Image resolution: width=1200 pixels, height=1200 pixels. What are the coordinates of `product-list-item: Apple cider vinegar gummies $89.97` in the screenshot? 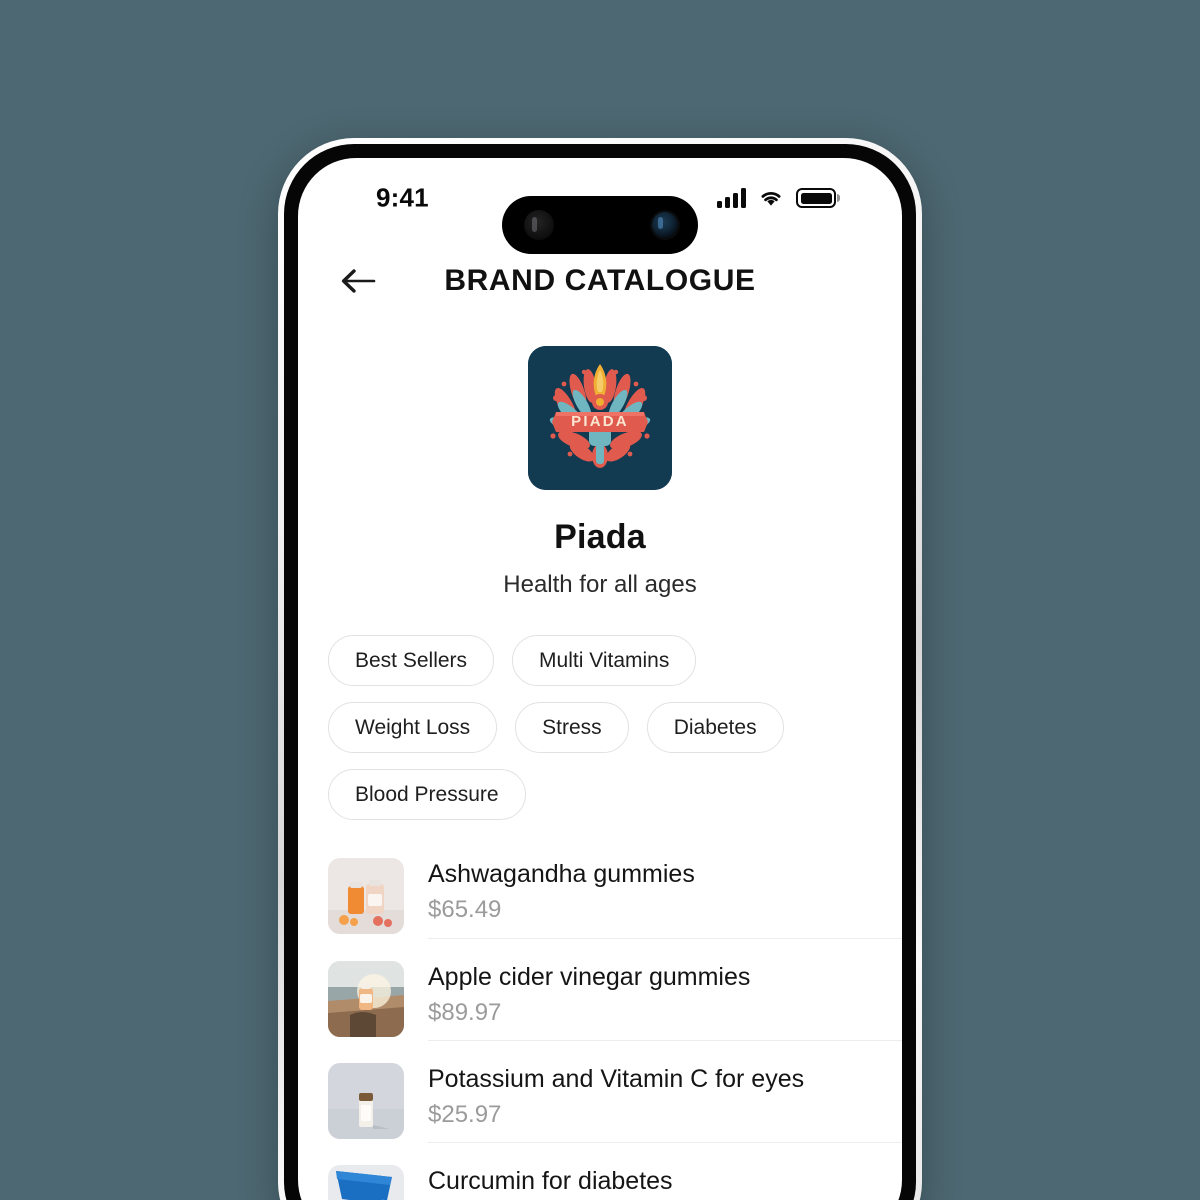 It's located at (615, 1000).